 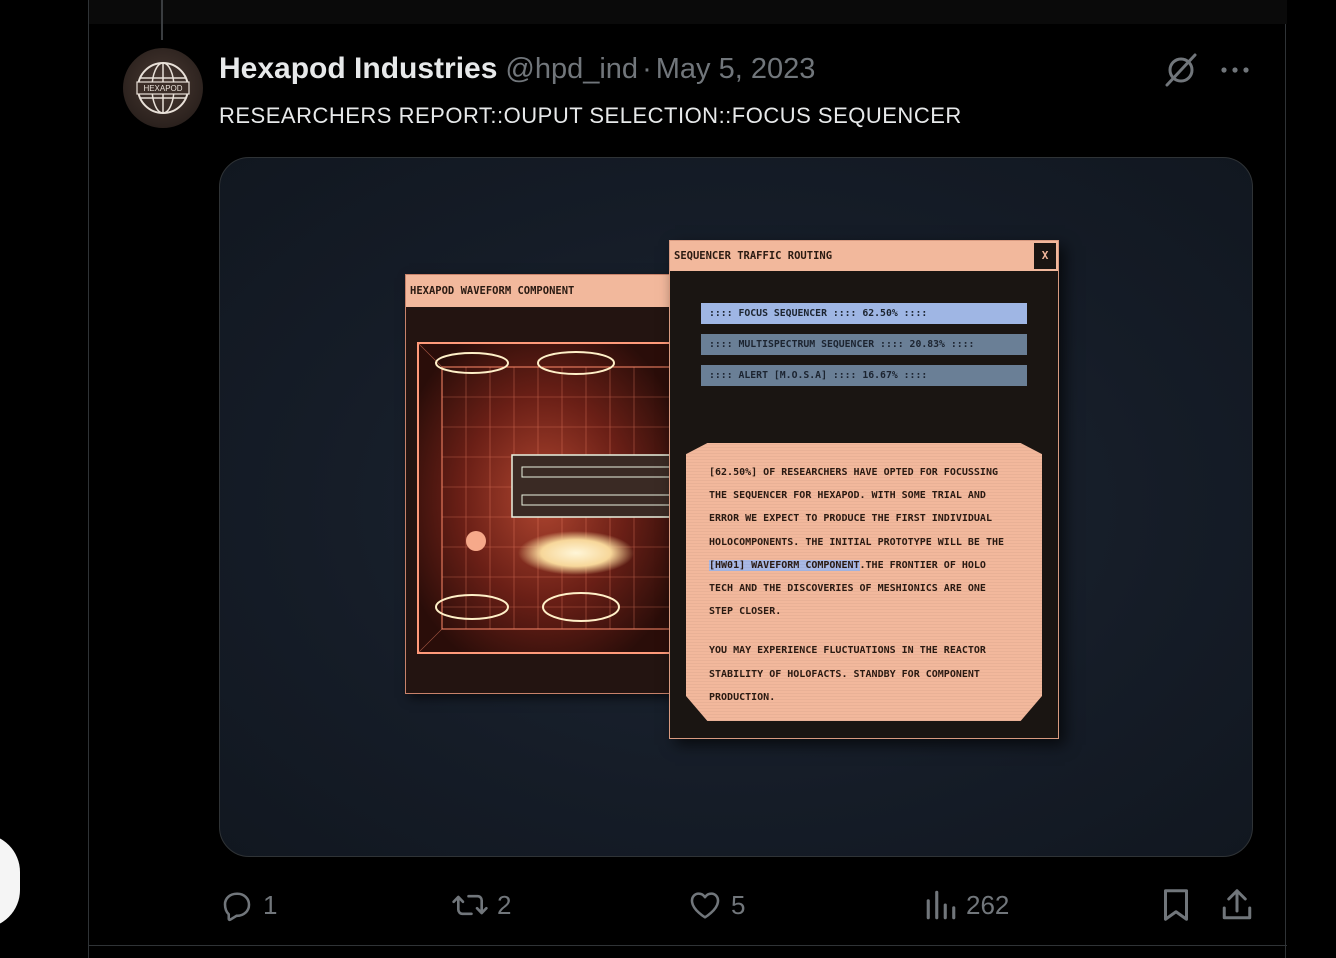 I want to click on reply-button: 1, so click(x=248, y=905).